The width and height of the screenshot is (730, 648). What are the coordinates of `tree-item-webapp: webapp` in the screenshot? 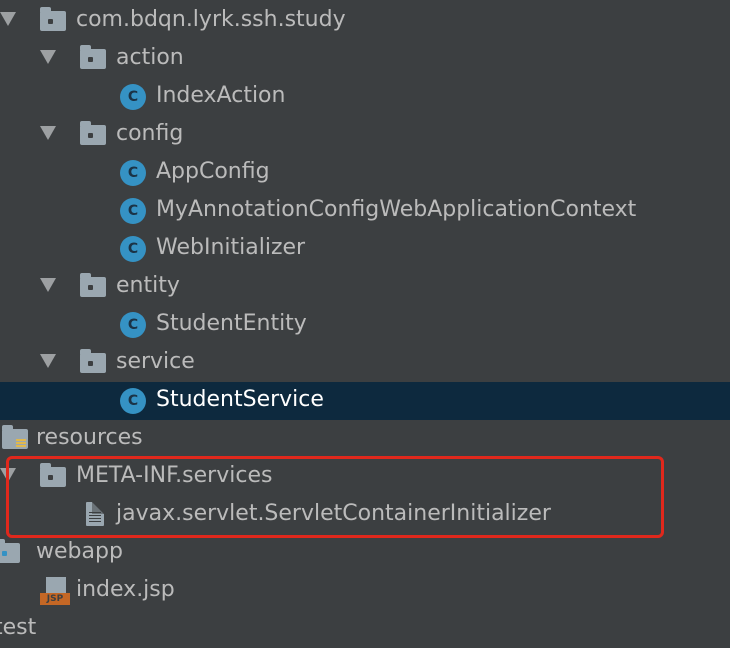 It's located at (365, 553).